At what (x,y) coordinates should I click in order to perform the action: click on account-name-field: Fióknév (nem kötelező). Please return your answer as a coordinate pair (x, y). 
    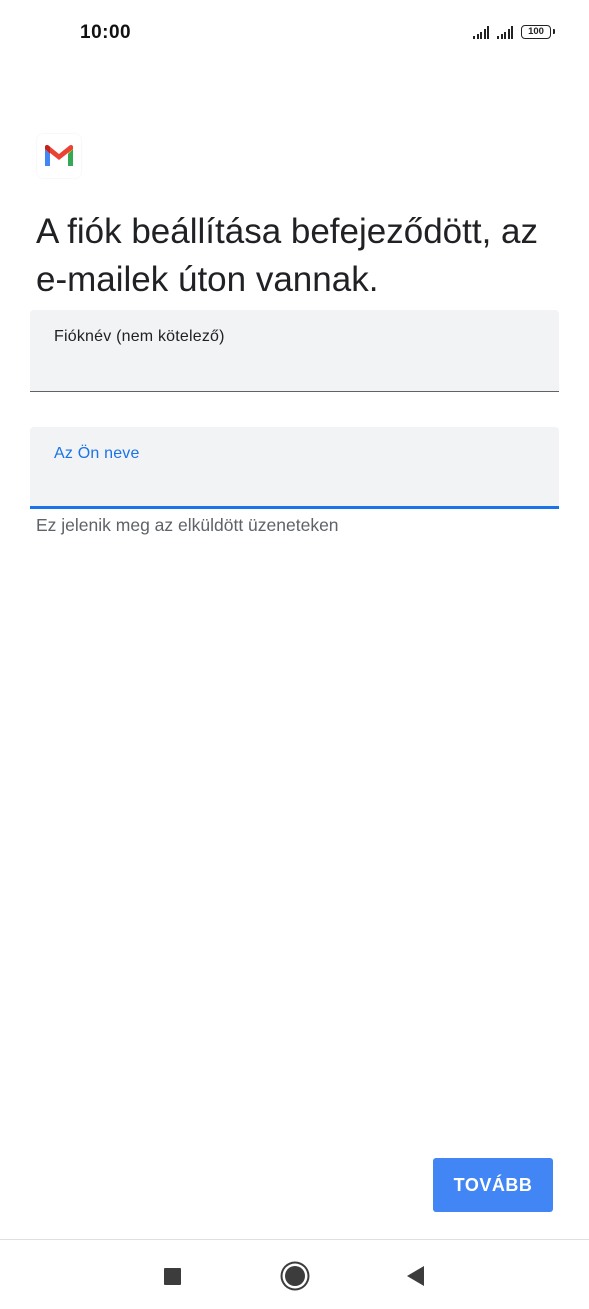
    Looking at the image, I should click on (294, 351).